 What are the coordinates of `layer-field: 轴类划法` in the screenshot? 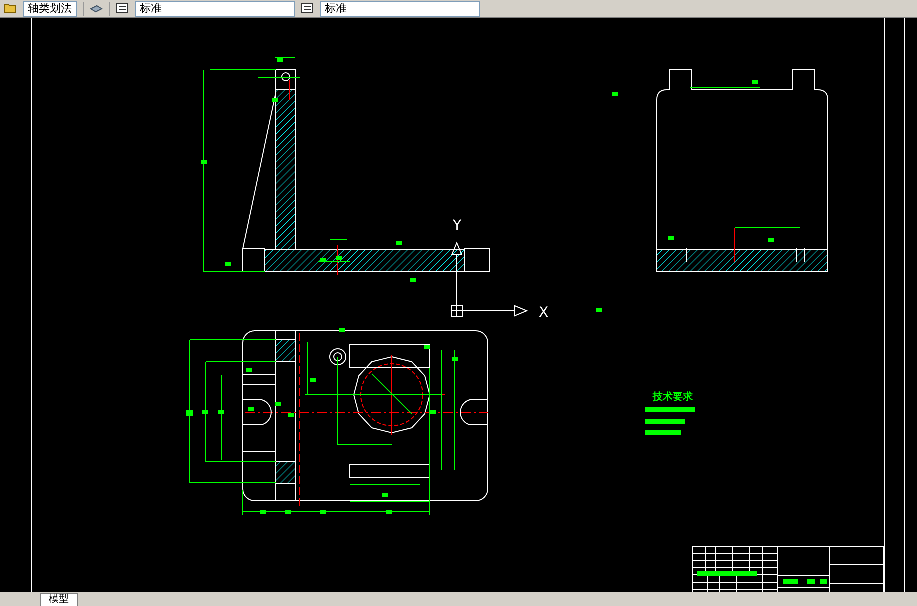 It's located at (50, 8).